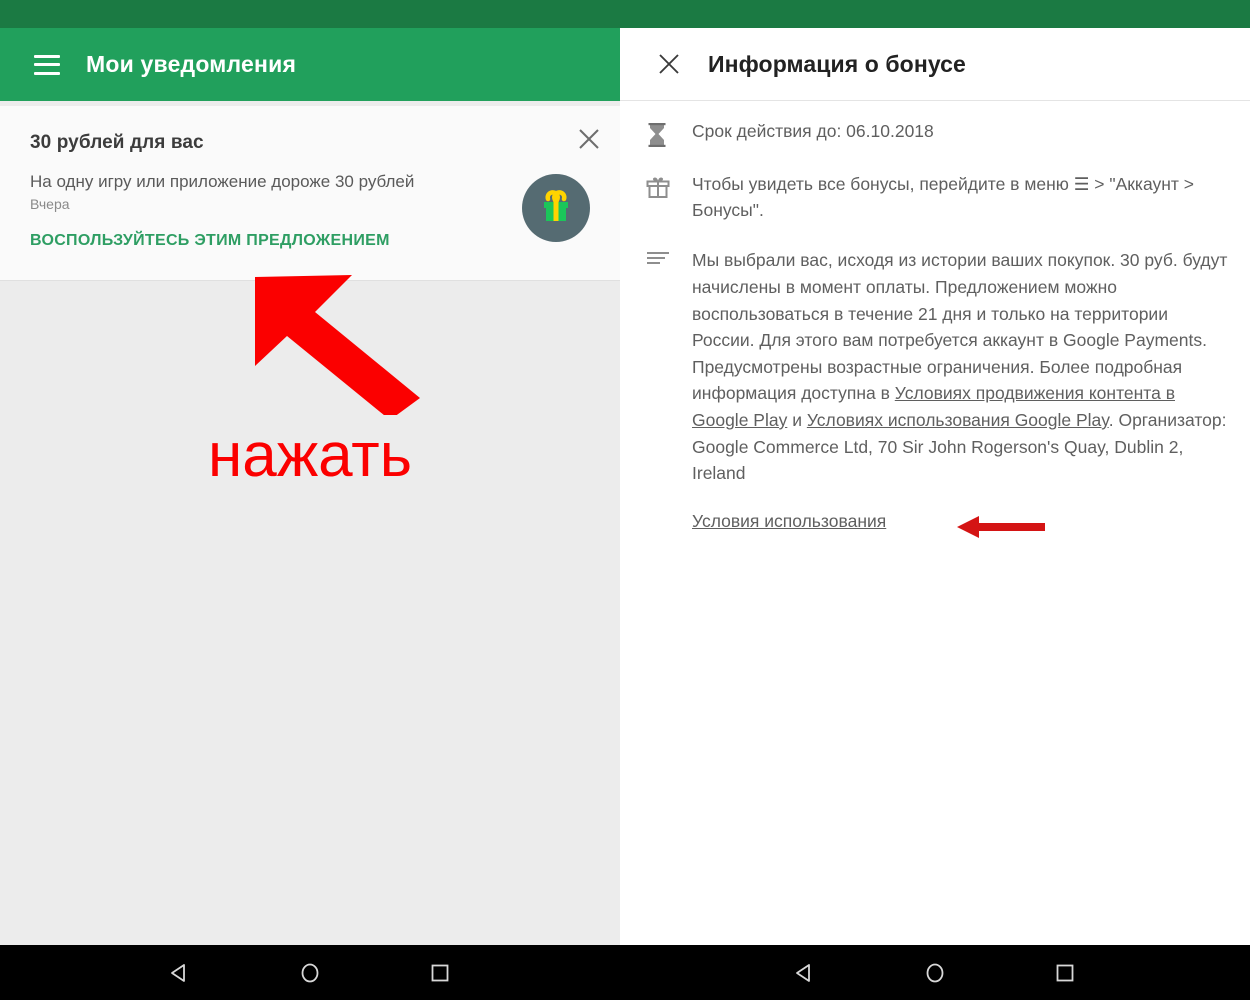  Describe the element at coordinates (309, 455) in the screenshot. I see `annotation-label: нажать` at that location.